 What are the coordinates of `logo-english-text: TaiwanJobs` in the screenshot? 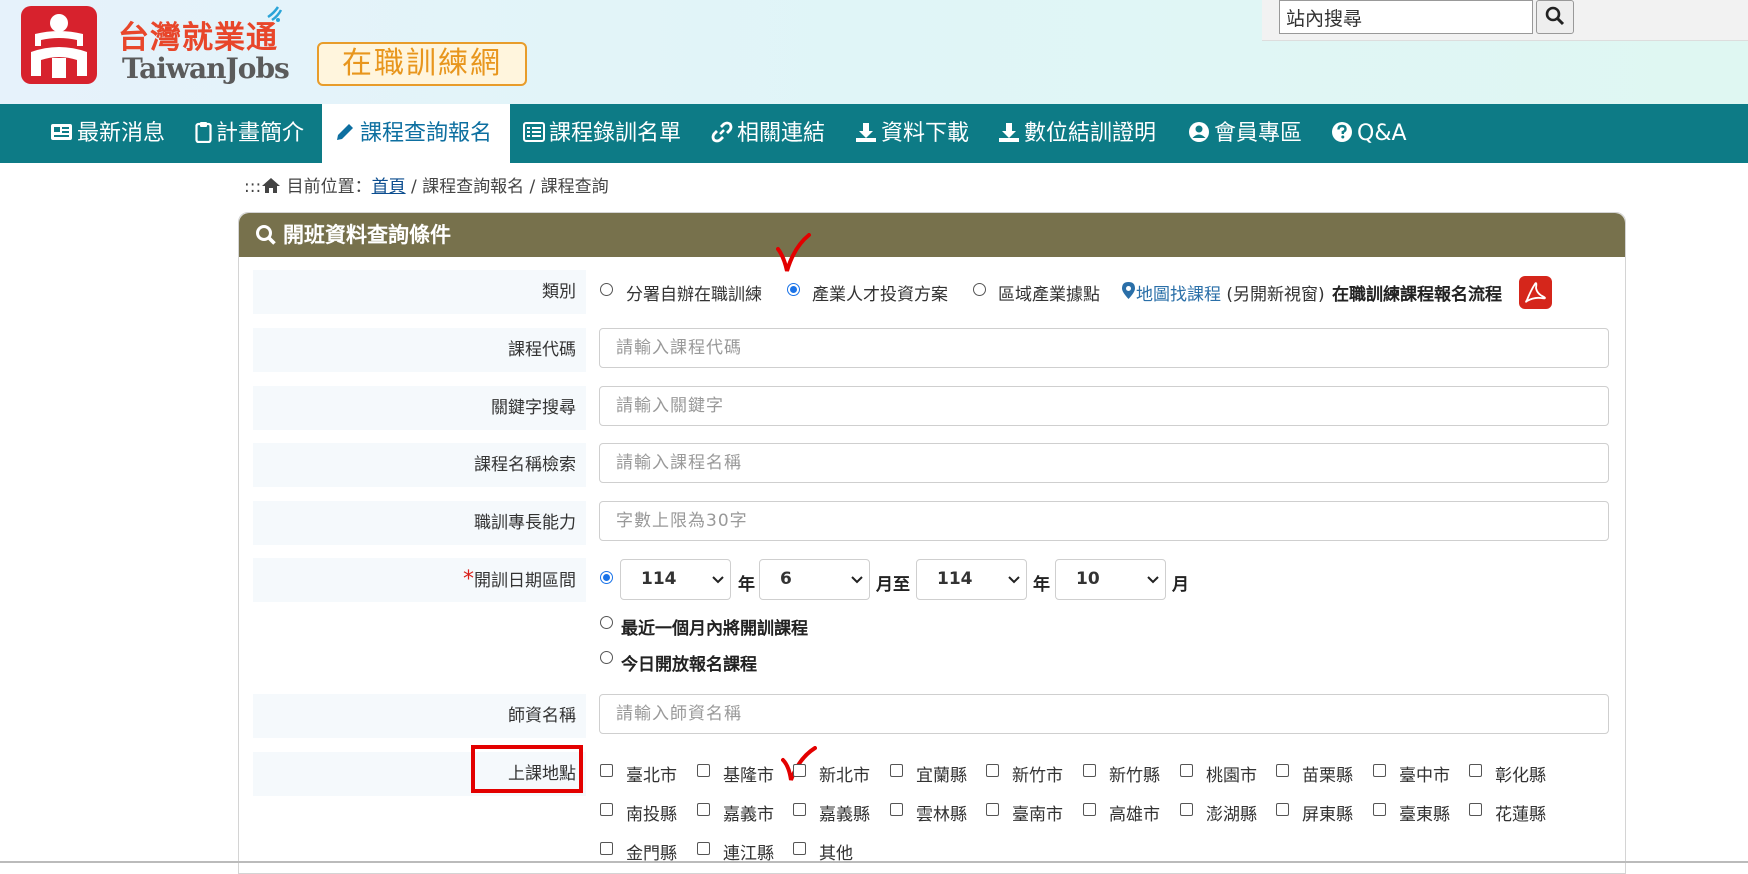 It's located at (206, 68).